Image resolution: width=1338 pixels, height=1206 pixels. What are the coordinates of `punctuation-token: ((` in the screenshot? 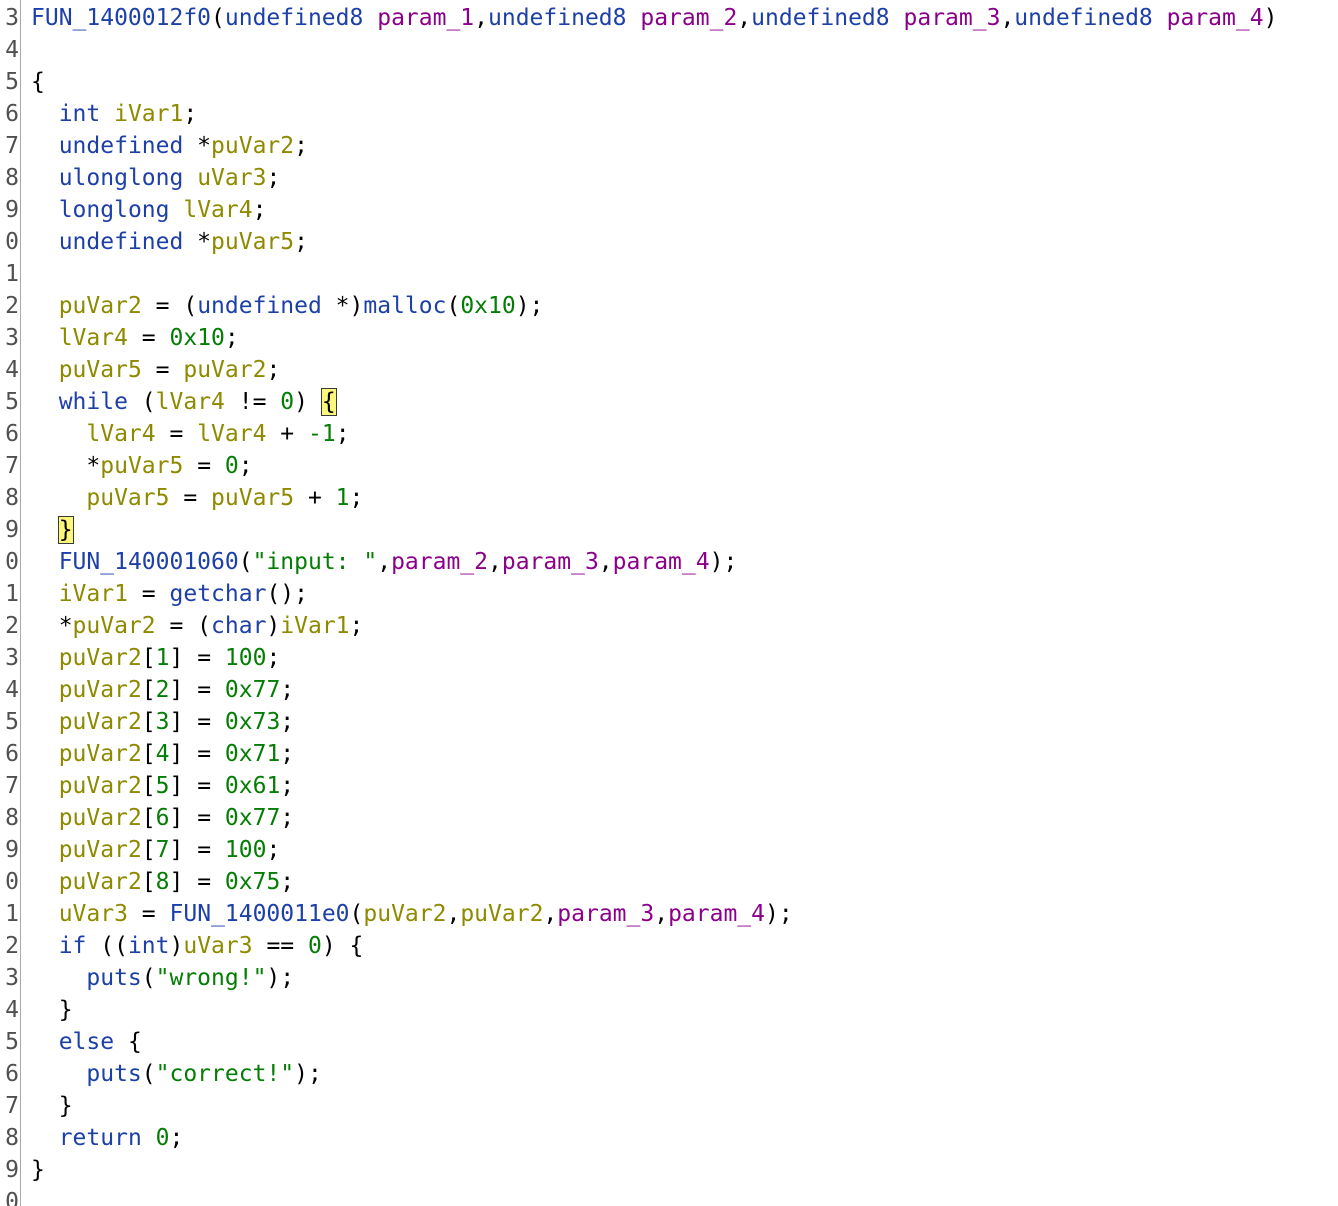 It's located at (107, 946).